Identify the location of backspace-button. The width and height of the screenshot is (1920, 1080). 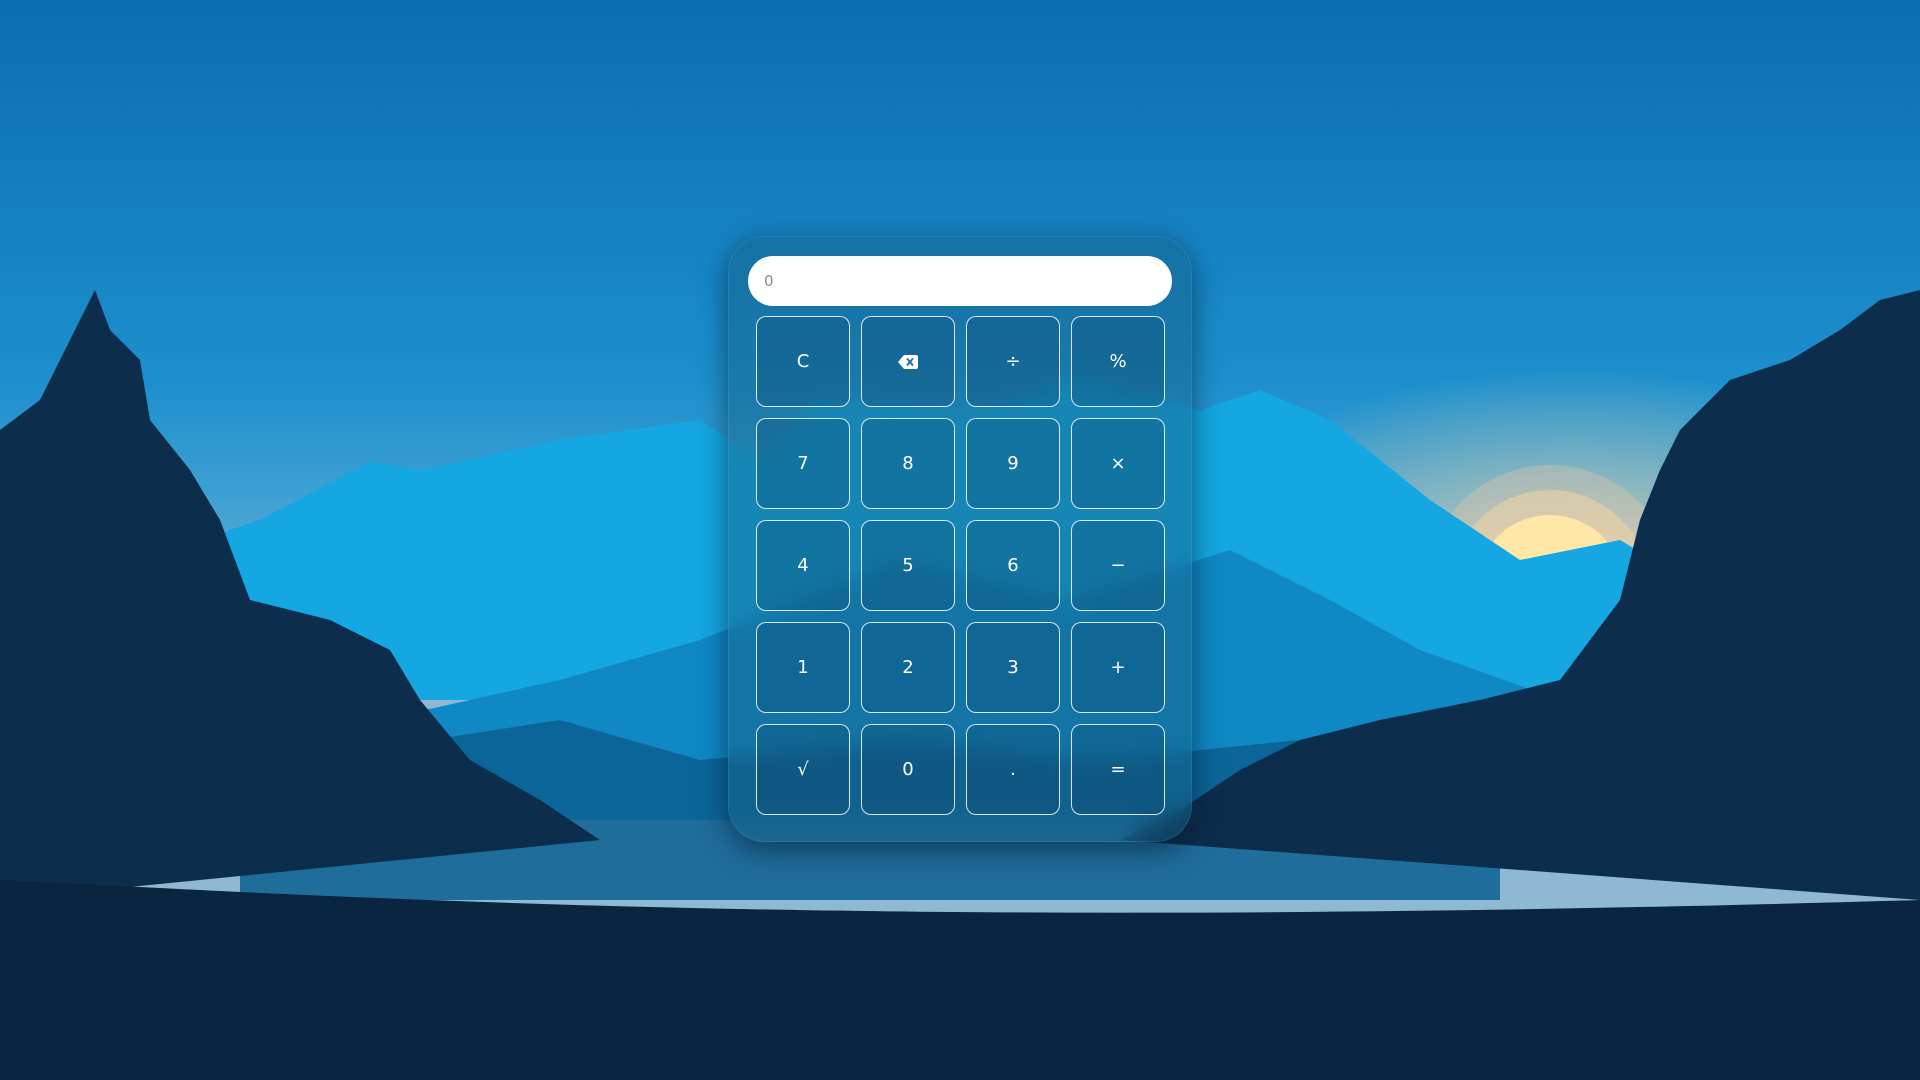
(908, 361).